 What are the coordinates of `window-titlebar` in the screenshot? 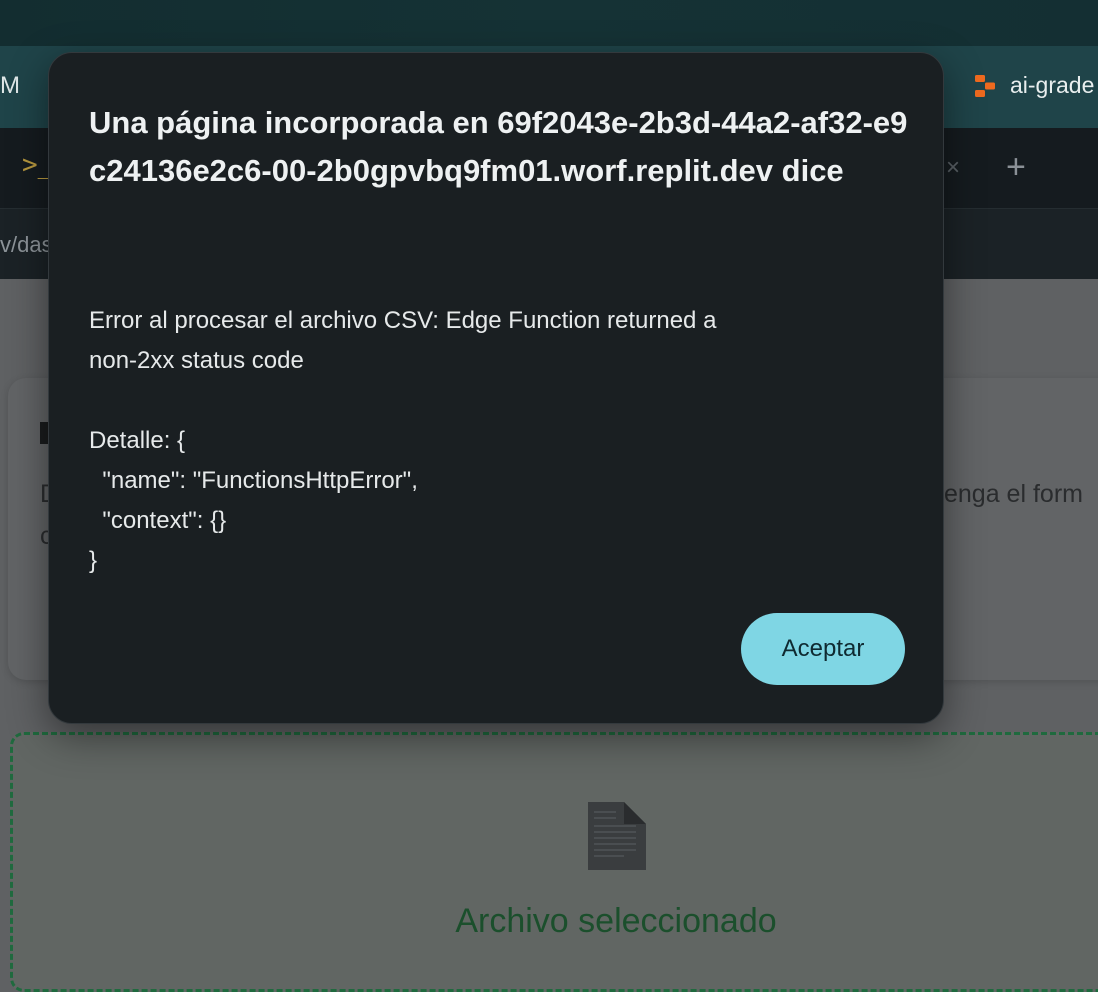 It's located at (549, 23).